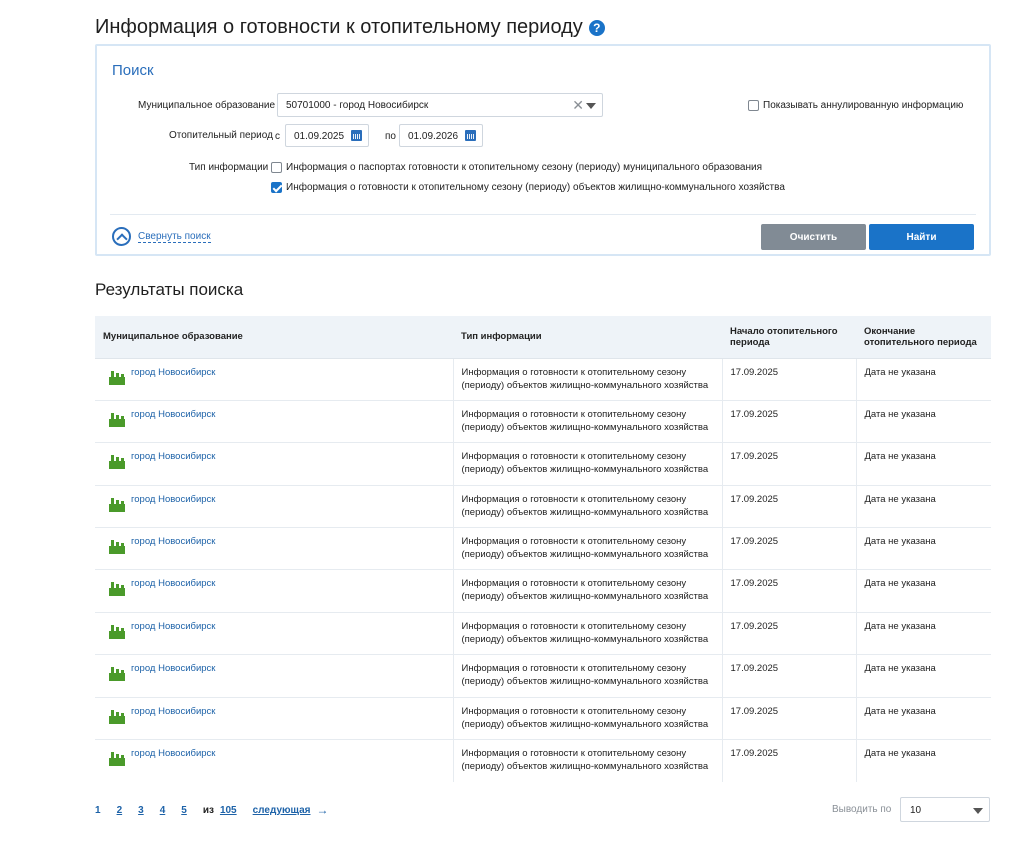 This screenshot has height=843, width=1024. Describe the element at coordinates (813, 237) in the screenshot. I see `clear-button: Очистить` at that location.